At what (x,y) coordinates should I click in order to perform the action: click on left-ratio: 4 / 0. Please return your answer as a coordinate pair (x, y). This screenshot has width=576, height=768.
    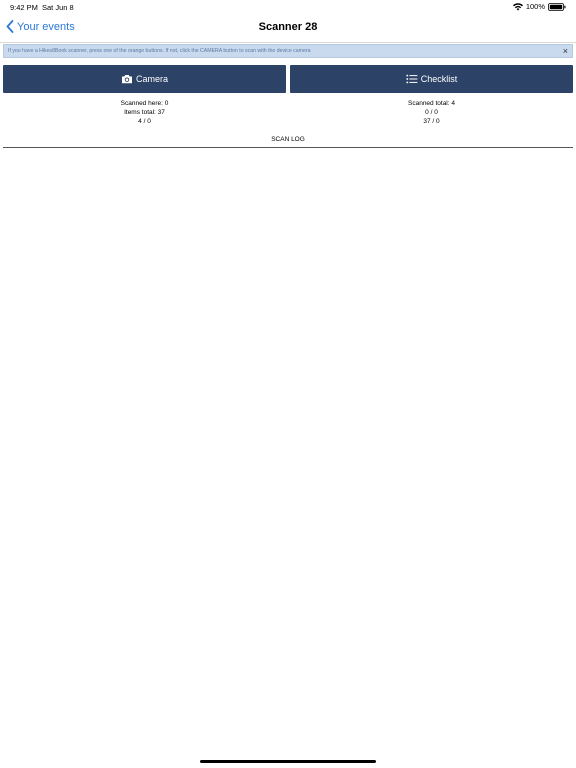
    Looking at the image, I should click on (144, 121).